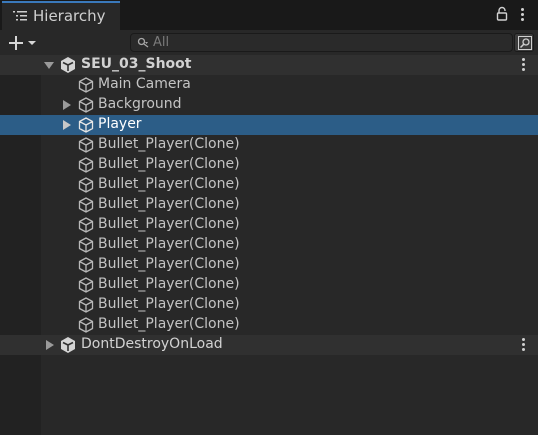 This screenshot has height=435, width=538. I want to click on kebab-menu-icon, so click(523, 15).